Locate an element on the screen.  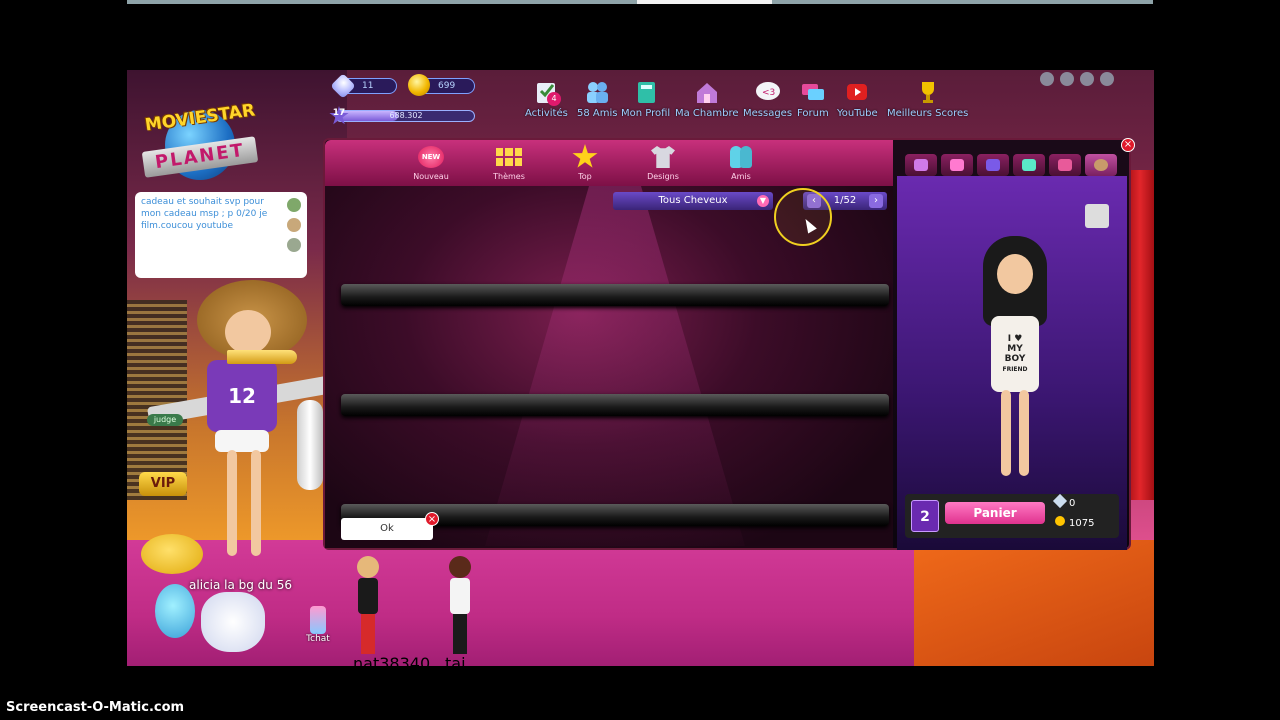
nav-friends: 58 Amis is located at coordinates (597, 98).